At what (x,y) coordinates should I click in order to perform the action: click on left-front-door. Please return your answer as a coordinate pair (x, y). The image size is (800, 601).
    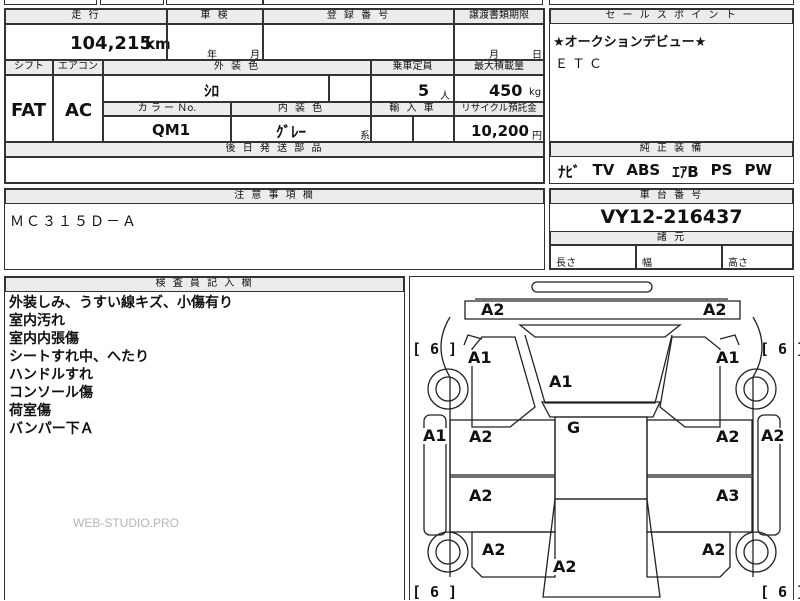
    Looking at the image, I should click on (502, 447).